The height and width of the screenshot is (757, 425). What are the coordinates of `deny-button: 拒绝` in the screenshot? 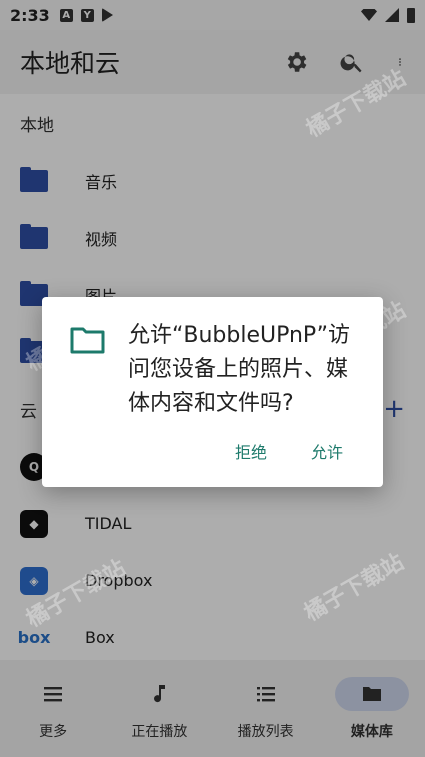 It's located at (251, 451).